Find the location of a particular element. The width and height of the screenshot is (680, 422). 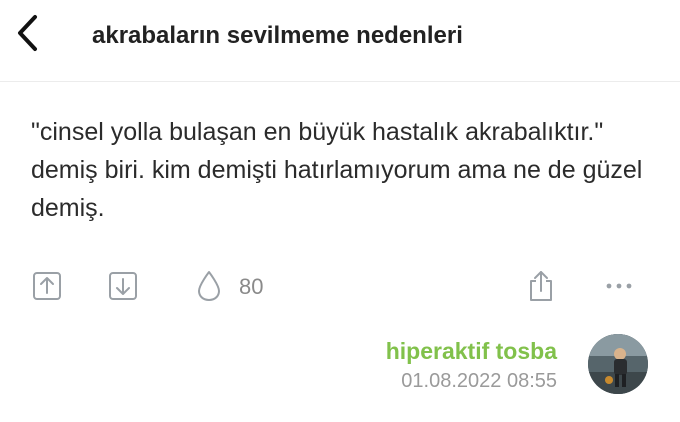

avatar is located at coordinates (618, 364).